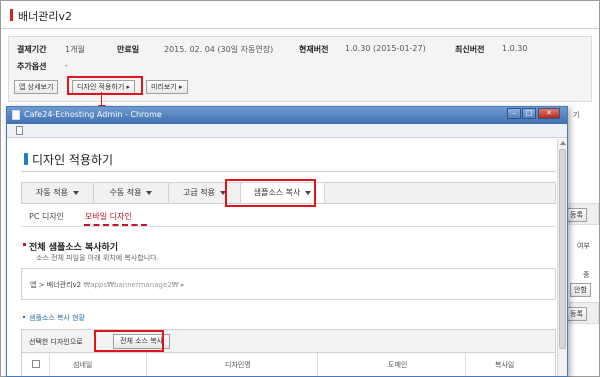 This screenshot has width=600, height=377. What do you see at coordinates (563, 143) in the screenshot?
I see `scroll-up-icon` at bounding box center [563, 143].